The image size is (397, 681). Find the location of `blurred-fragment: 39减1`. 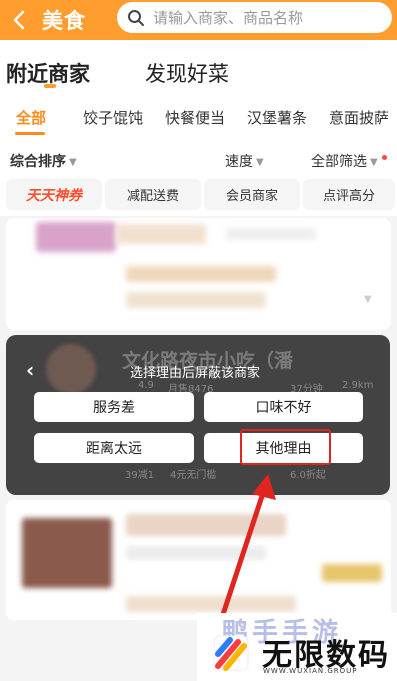

blurred-fragment: 39减1 is located at coordinates (140, 475).